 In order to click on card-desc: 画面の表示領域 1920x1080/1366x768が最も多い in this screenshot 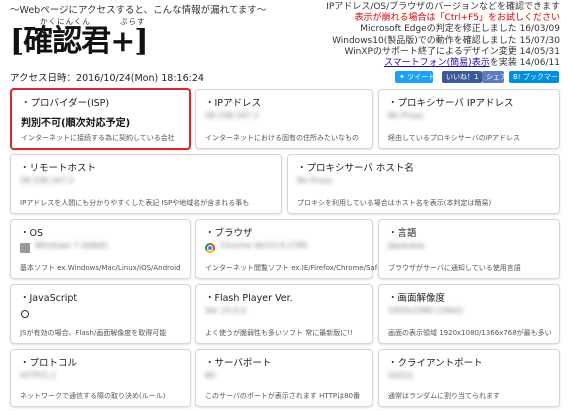, I will do `click(470, 333)`.